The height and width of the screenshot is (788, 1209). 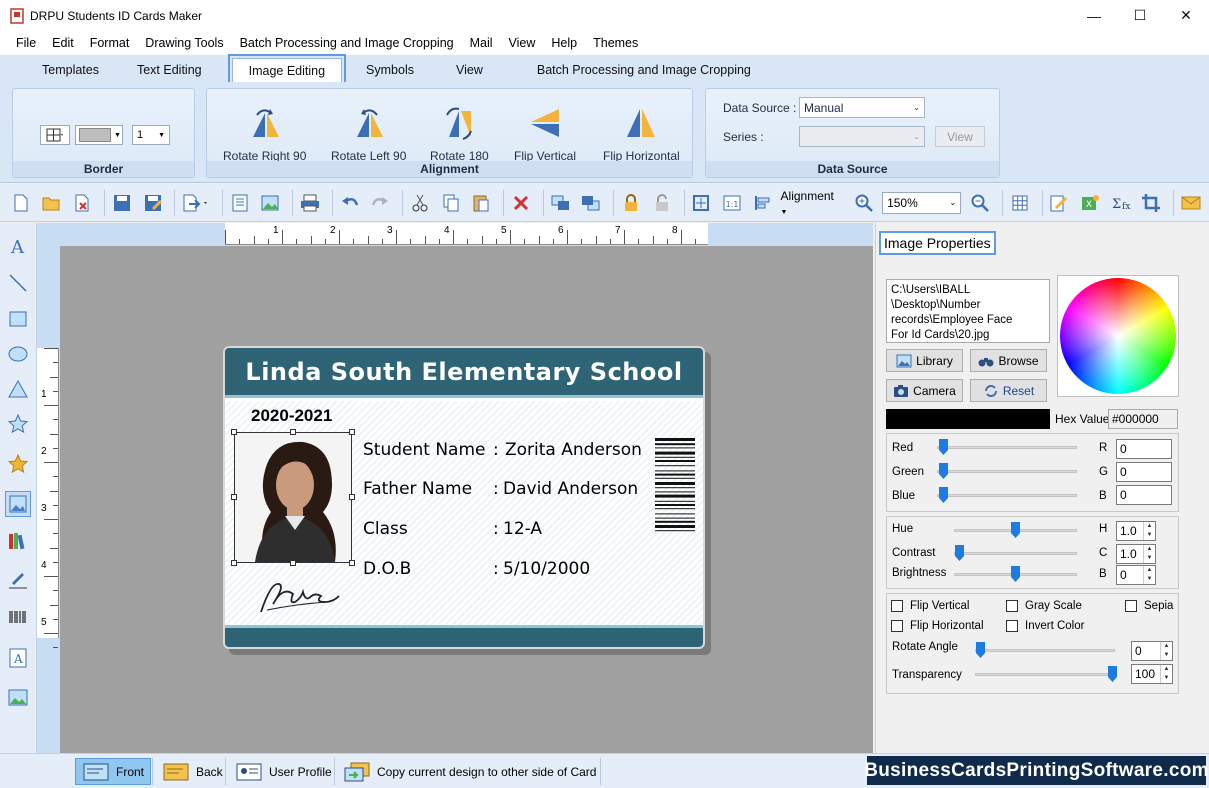 What do you see at coordinates (287, 70) in the screenshot?
I see `tab-image-editing: Image Editing` at bounding box center [287, 70].